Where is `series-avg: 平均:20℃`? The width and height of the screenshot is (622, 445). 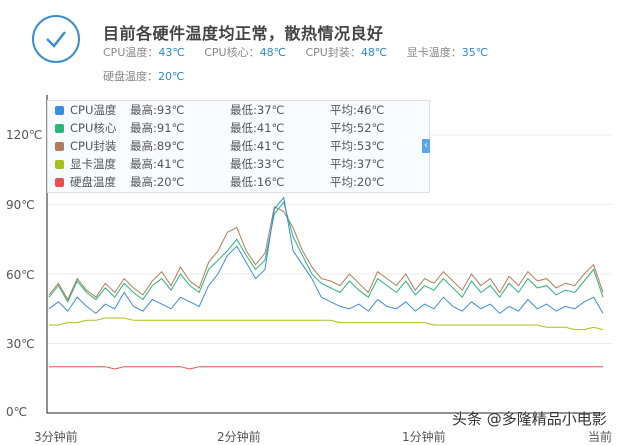 series-avg: 平均:20℃ is located at coordinates (357, 182).